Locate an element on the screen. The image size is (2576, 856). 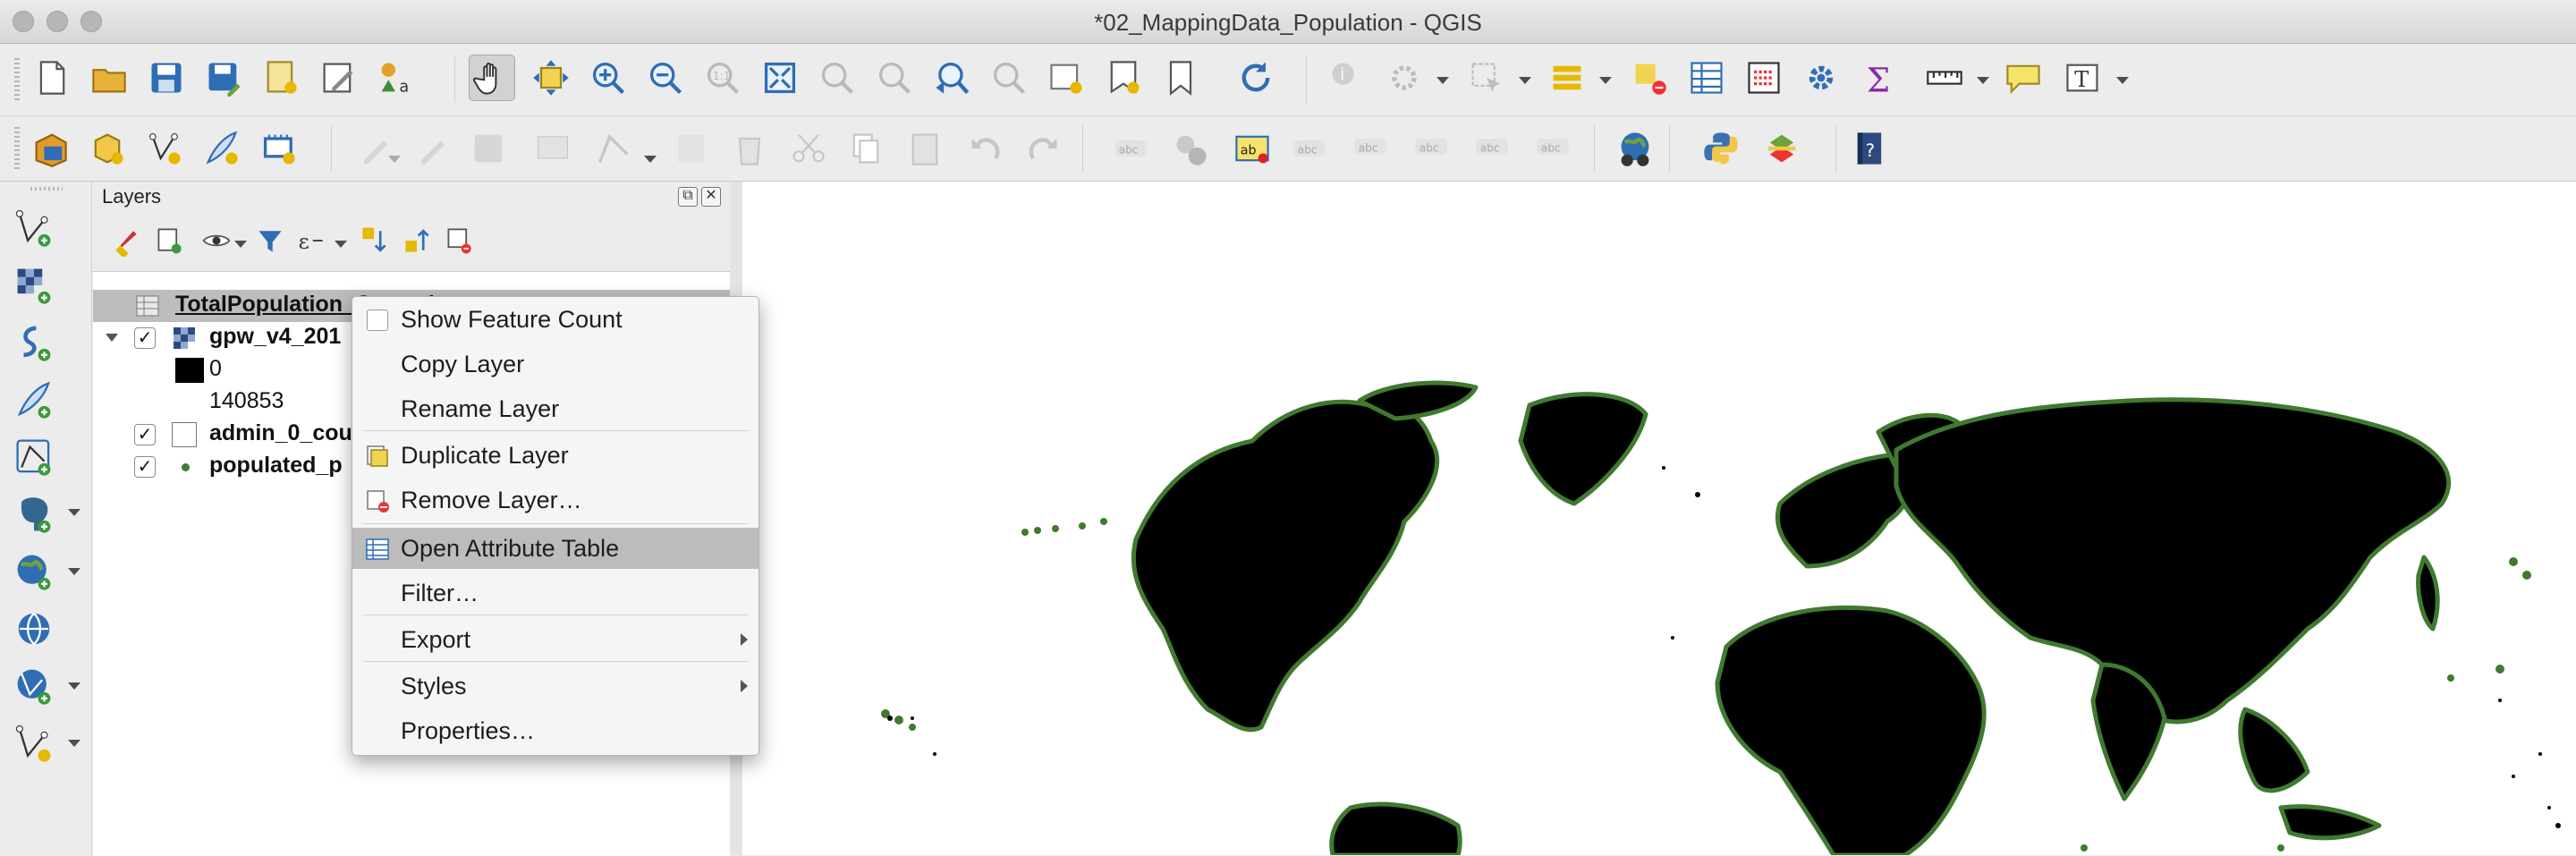
new-shapefile-layer-icon is located at coordinates (164, 148).